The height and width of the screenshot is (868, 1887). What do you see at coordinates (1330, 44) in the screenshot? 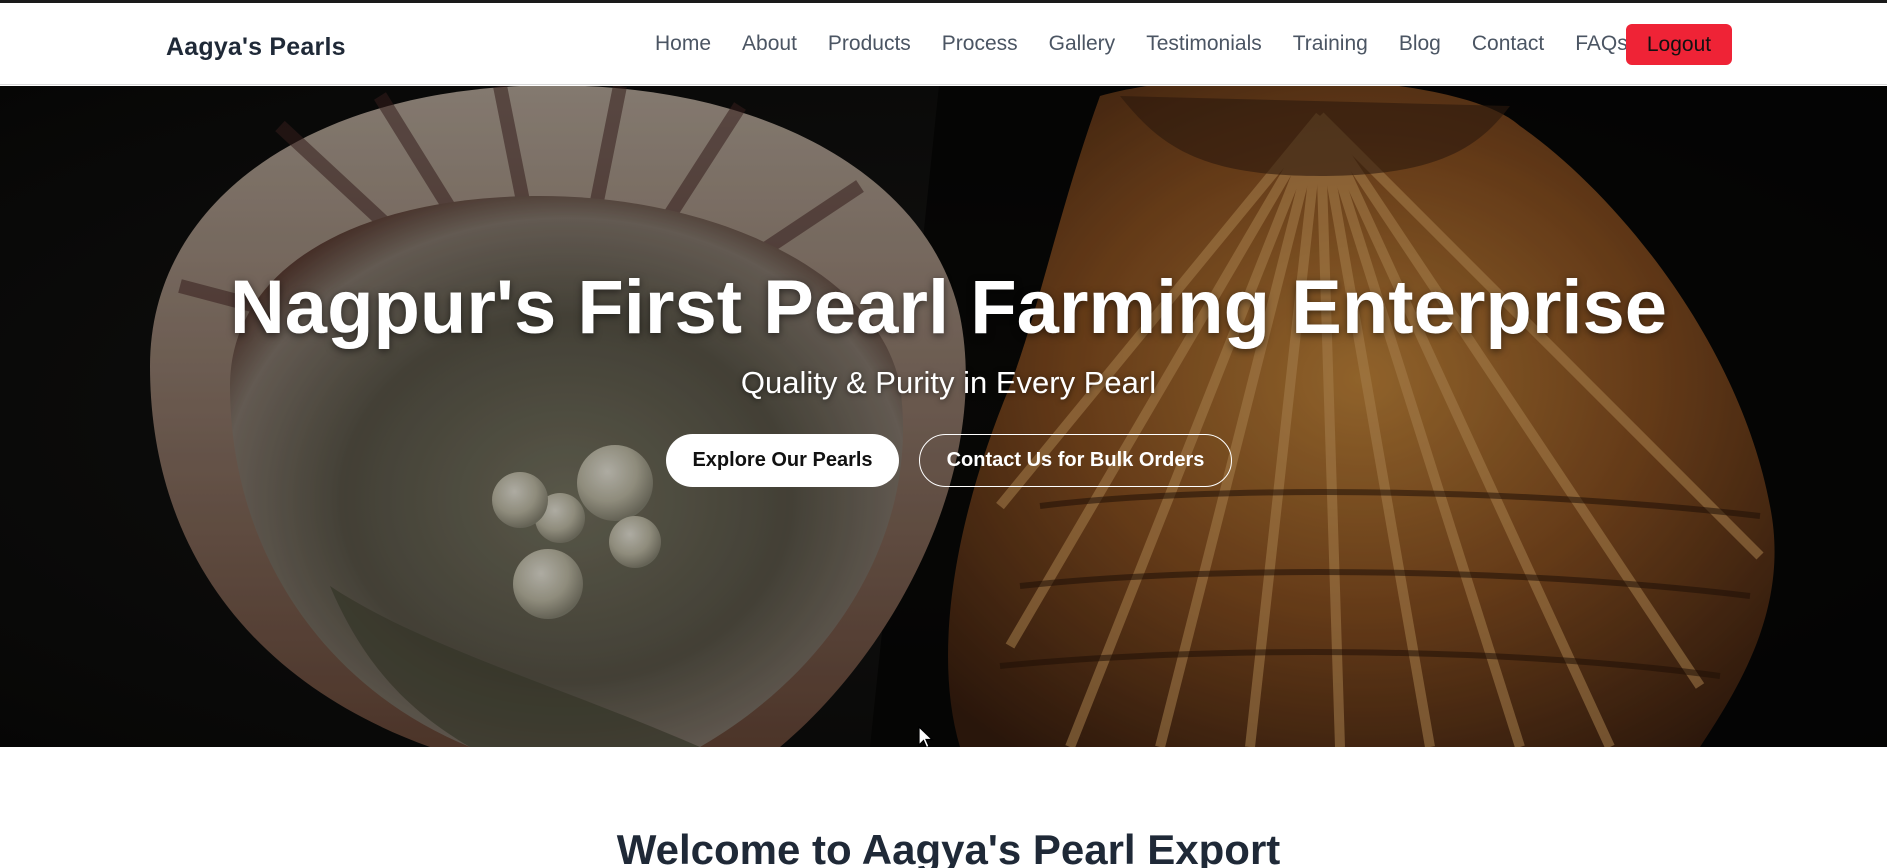
I see `nav-link-training: Training` at bounding box center [1330, 44].